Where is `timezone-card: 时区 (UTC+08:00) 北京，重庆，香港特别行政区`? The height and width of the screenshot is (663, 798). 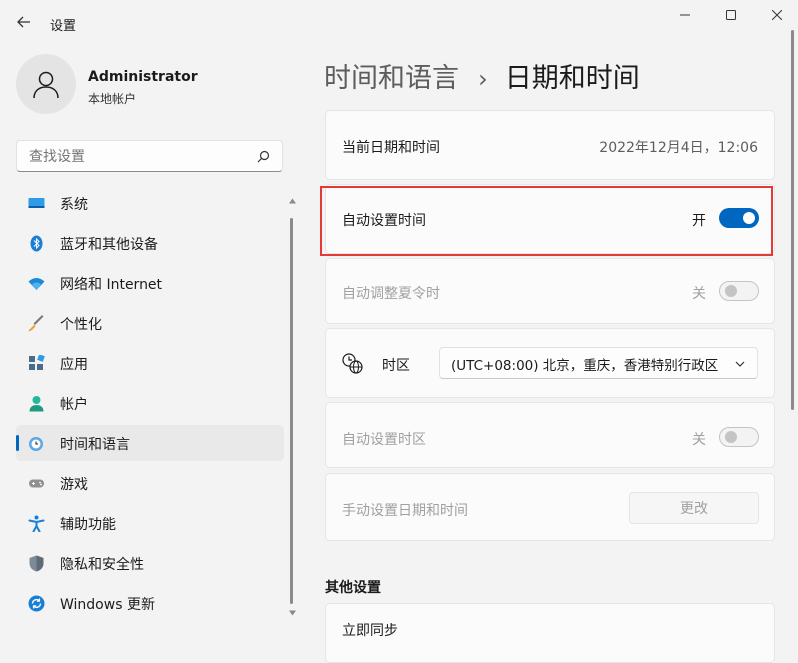
timezone-card: 时区 (UTC+08:00) 北京，重庆，香港特别行政区 is located at coordinates (550, 363).